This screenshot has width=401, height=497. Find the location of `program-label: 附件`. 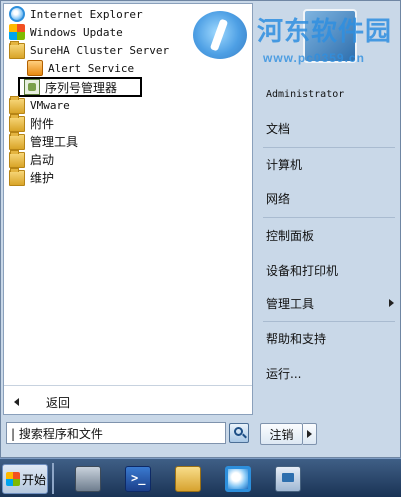

program-label: 附件 is located at coordinates (42, 123).